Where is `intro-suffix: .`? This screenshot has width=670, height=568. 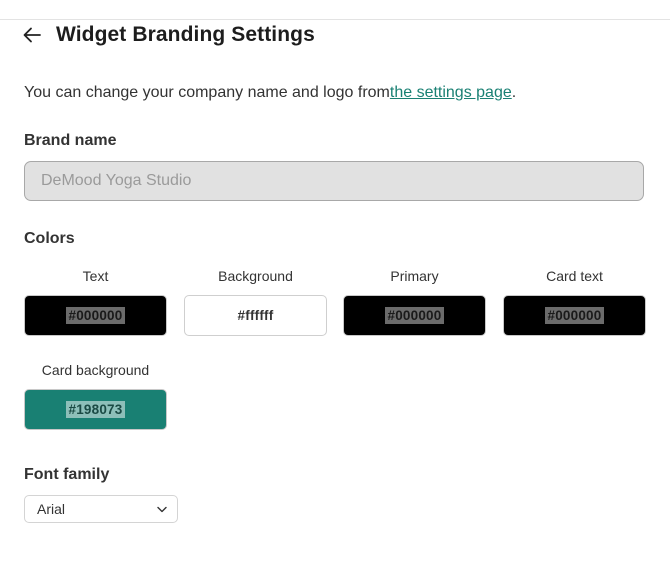 intro-suffix: . is located at coordinates (514, 92).